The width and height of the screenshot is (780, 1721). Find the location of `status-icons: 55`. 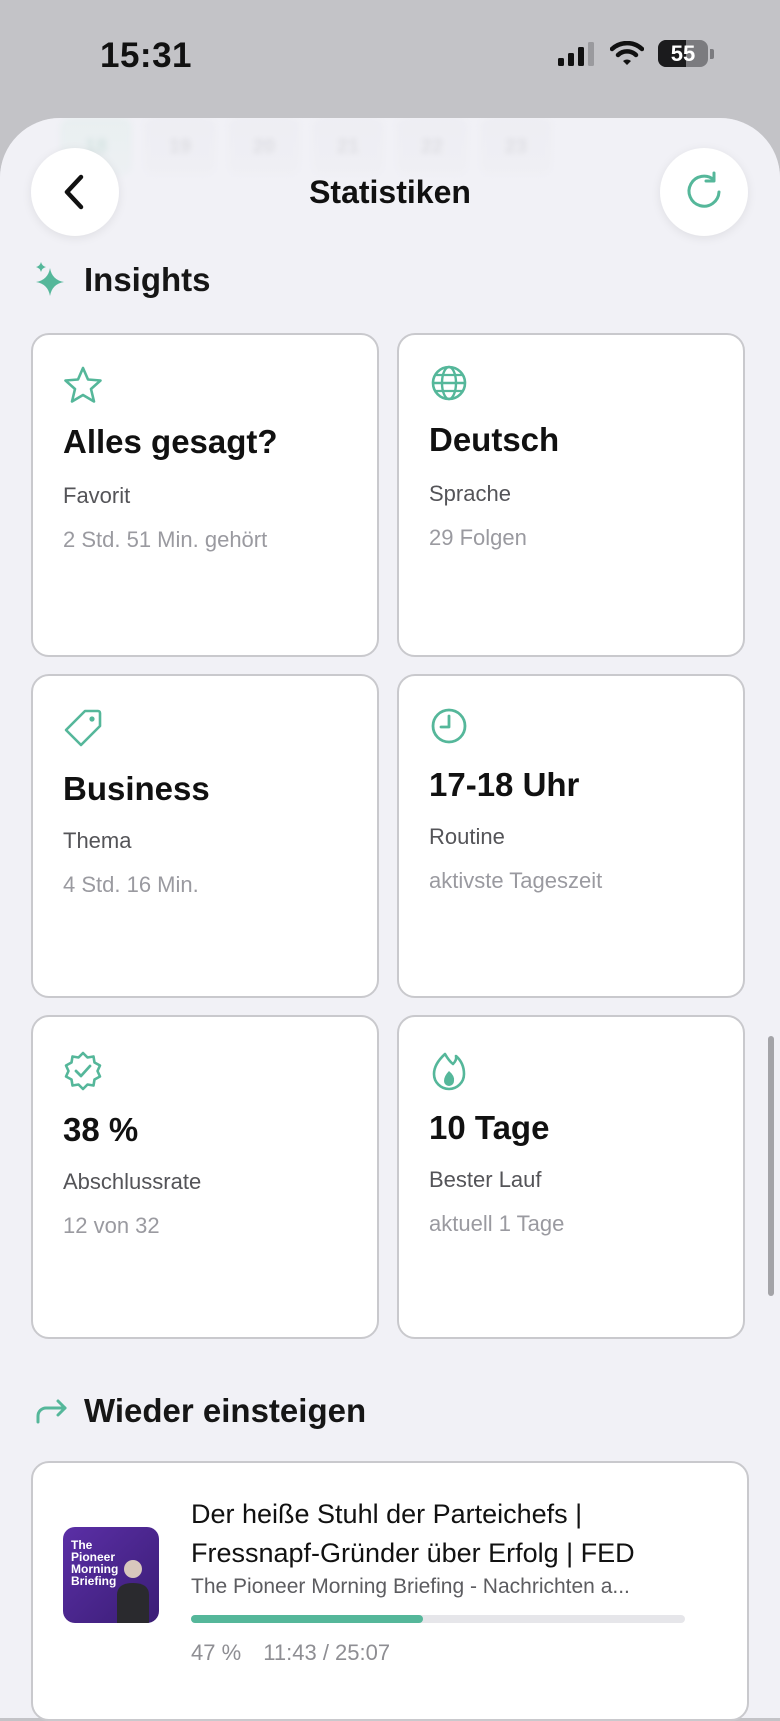

status-icons: 55 is located at coordinates (636, 53).